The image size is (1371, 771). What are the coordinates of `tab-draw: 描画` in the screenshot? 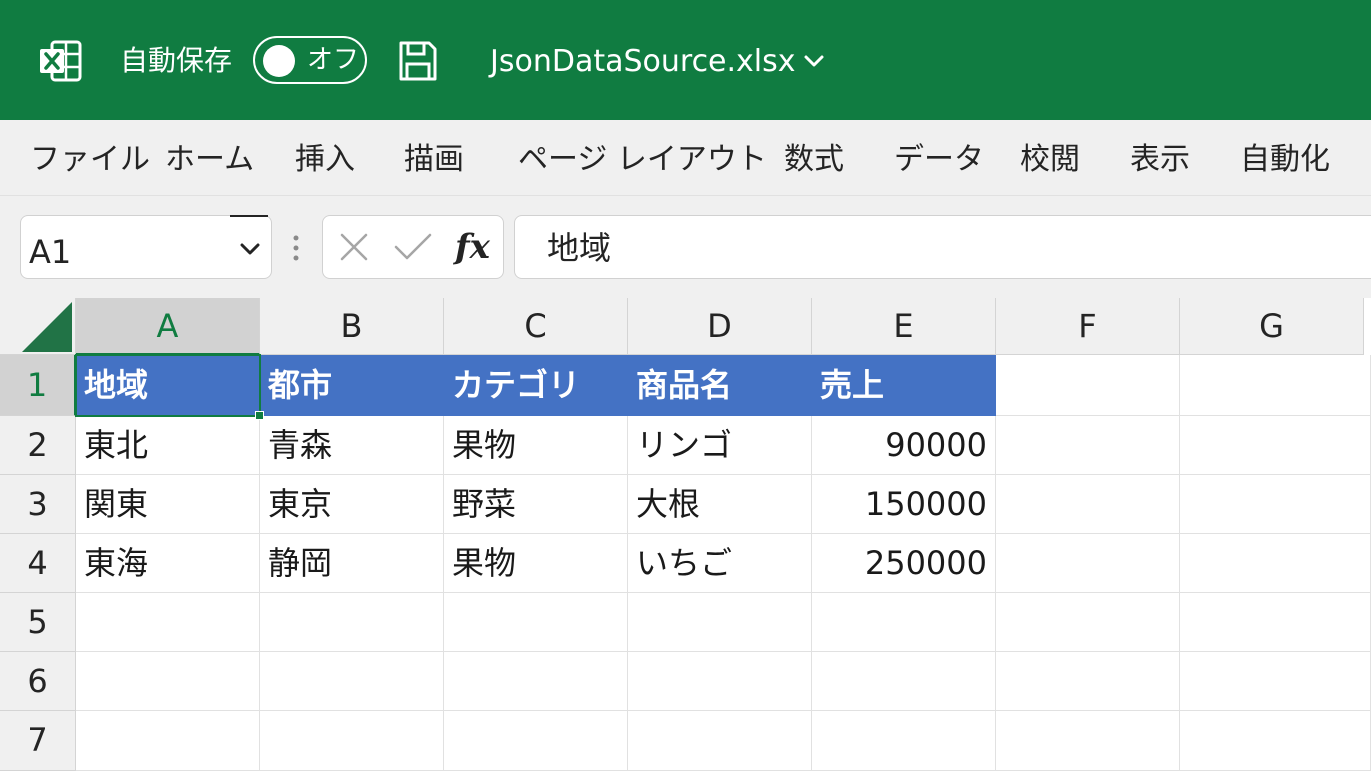 It's located at (434, 160).